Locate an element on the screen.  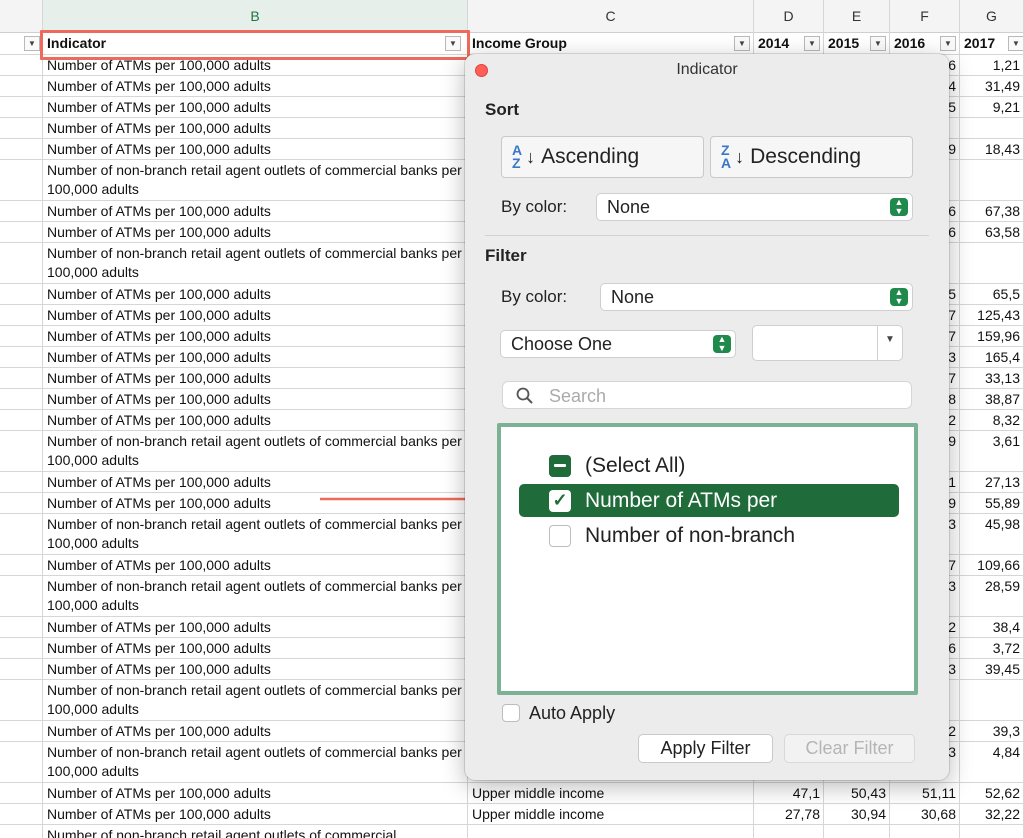
cell-f: 30,68 is located at coordinates (925, 814).